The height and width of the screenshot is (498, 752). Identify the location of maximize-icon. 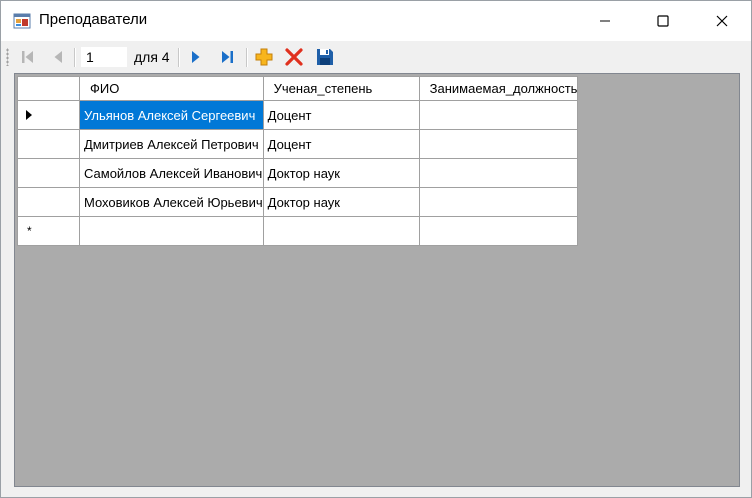
(663, 21).